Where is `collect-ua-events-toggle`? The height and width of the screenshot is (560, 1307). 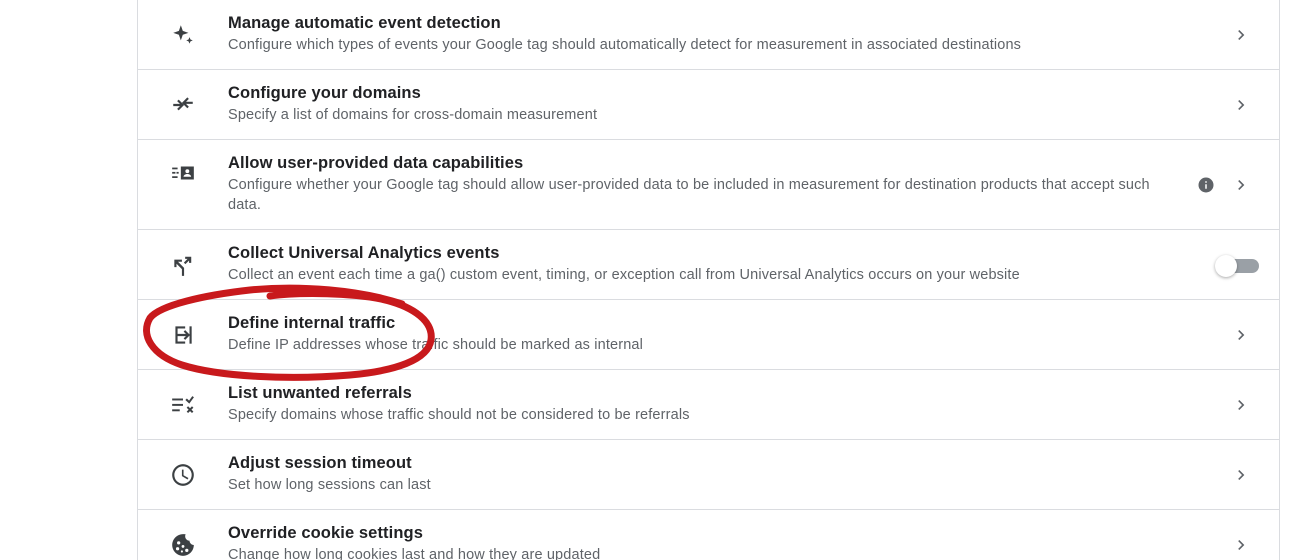 collect-ua-events-toggle is located at coordinates (1237, 266).